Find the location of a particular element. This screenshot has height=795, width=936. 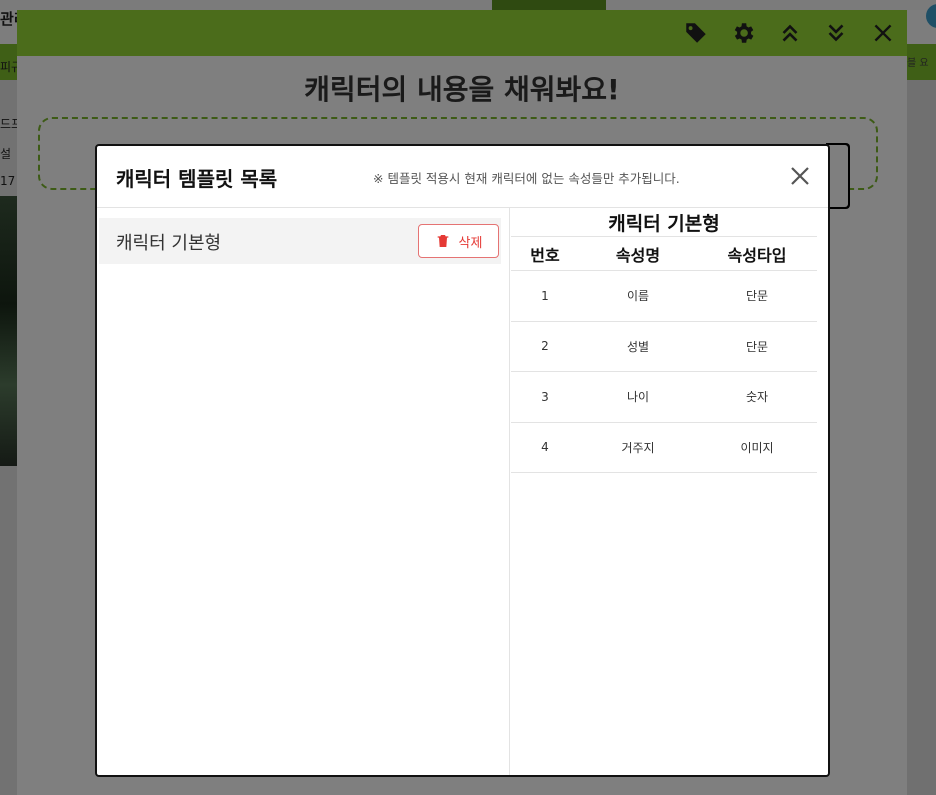

cell-attribute-name: 거주지 is located at coordinates (638, 447).